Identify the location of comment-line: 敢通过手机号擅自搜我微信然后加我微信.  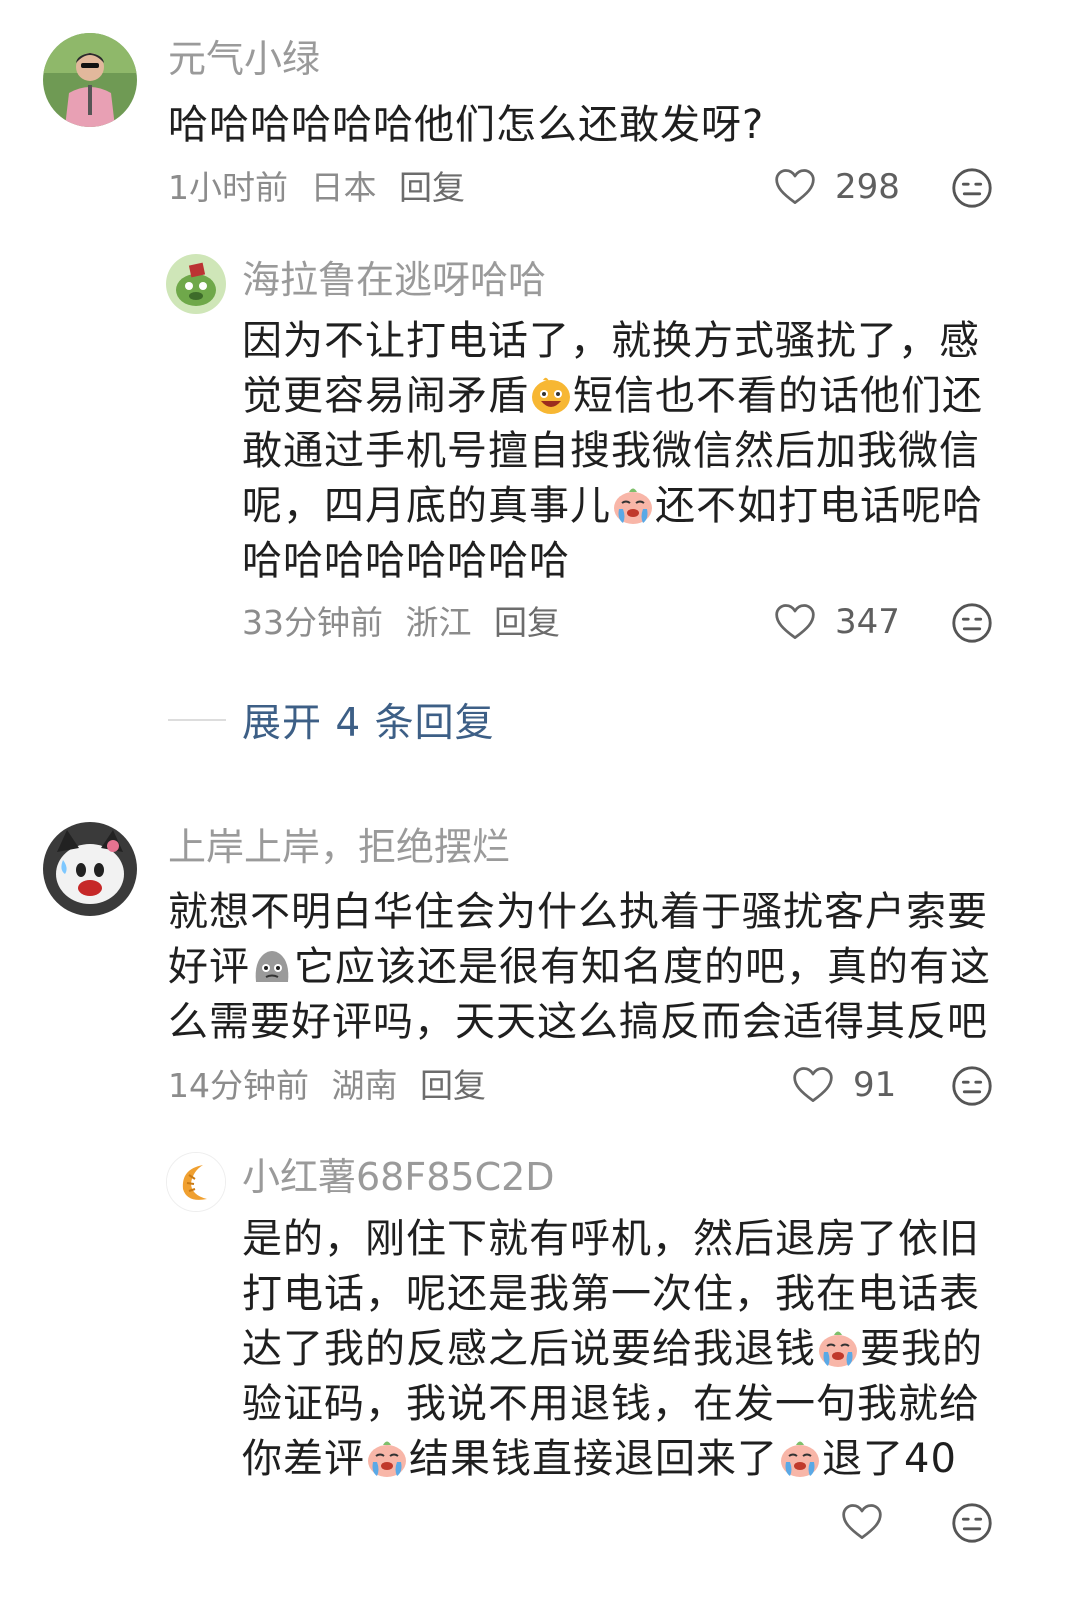
(611, 451).